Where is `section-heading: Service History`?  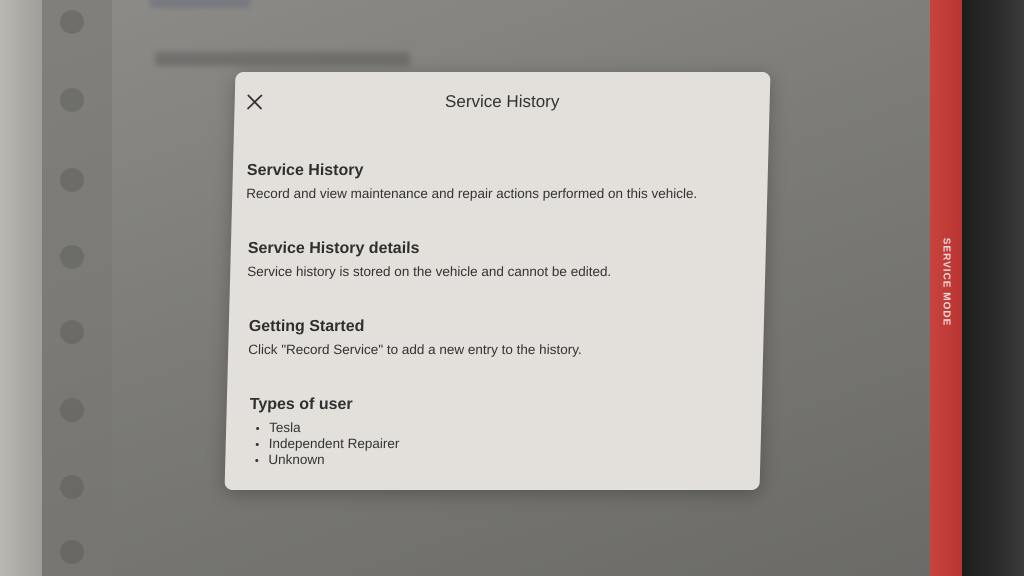 section-heading: Service History is located at coordinates (305, 170).